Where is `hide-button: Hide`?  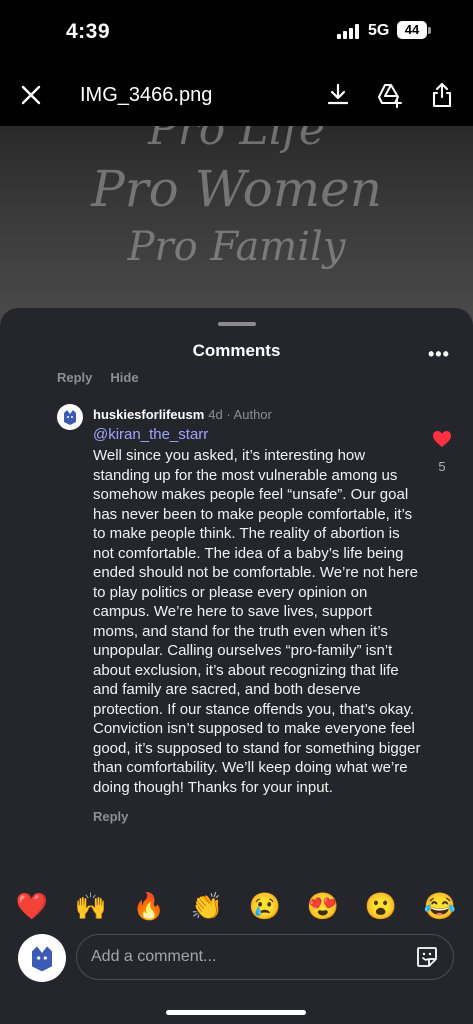
hide-button: Hide is located at coordinates (124, 377).